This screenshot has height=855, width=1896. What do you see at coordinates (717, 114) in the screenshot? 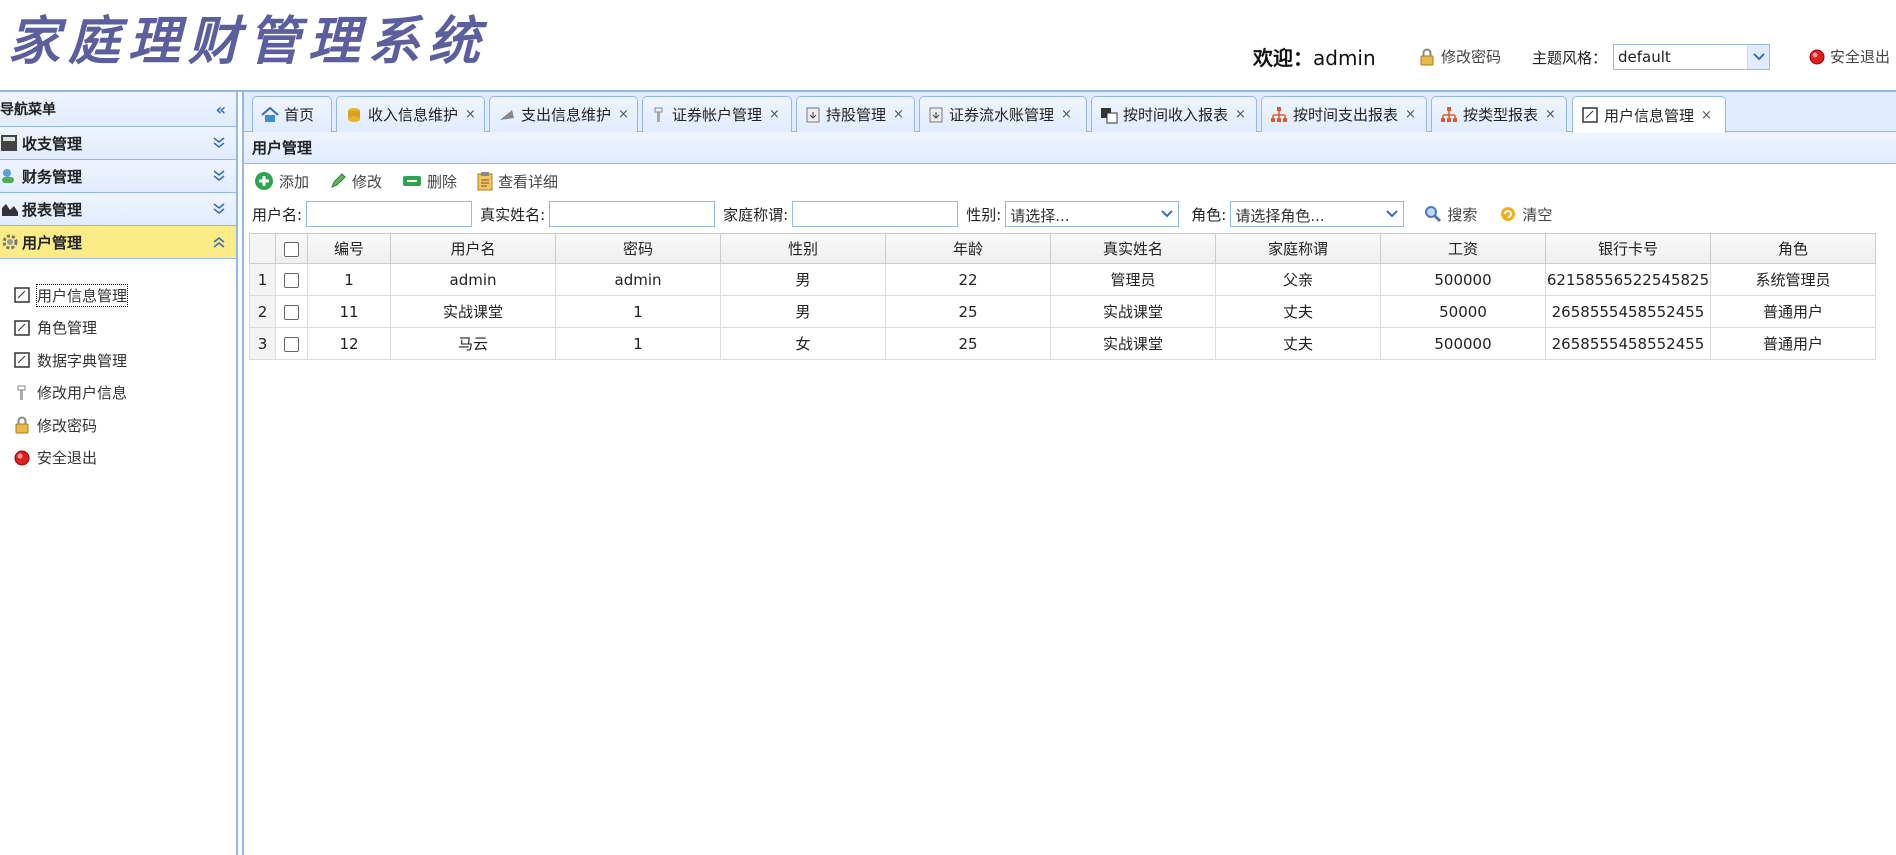
I see `tab-securities-account: 证券帐户管理 ×` at bounding box center [717, 114].